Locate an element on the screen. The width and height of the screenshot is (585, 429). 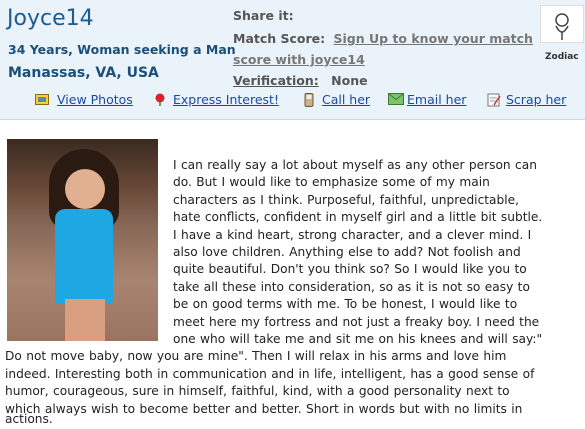
scrap-her-label: Scrap her is located at coordinates (536, 99).